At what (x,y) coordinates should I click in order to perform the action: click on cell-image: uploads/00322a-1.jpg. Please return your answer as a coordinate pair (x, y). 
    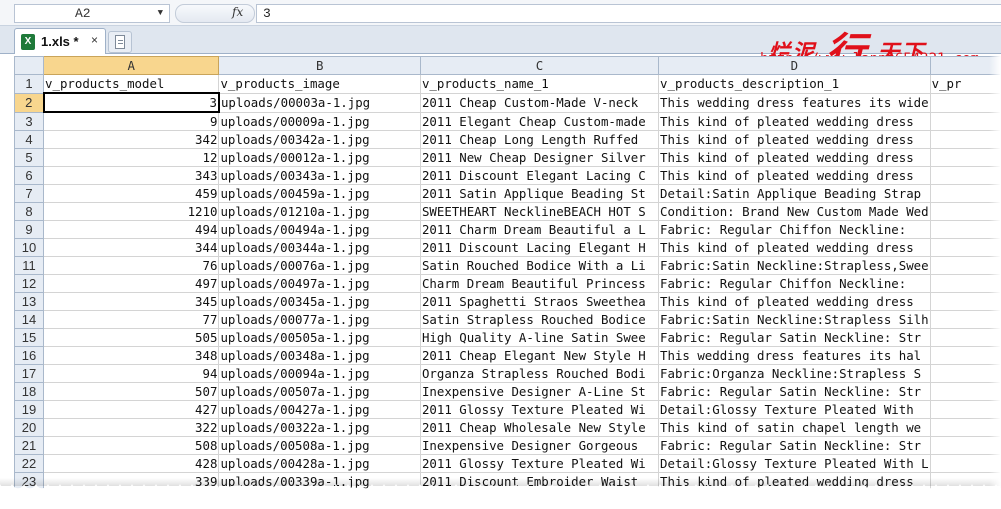
    Looking at the image, I should click on (319, 427).